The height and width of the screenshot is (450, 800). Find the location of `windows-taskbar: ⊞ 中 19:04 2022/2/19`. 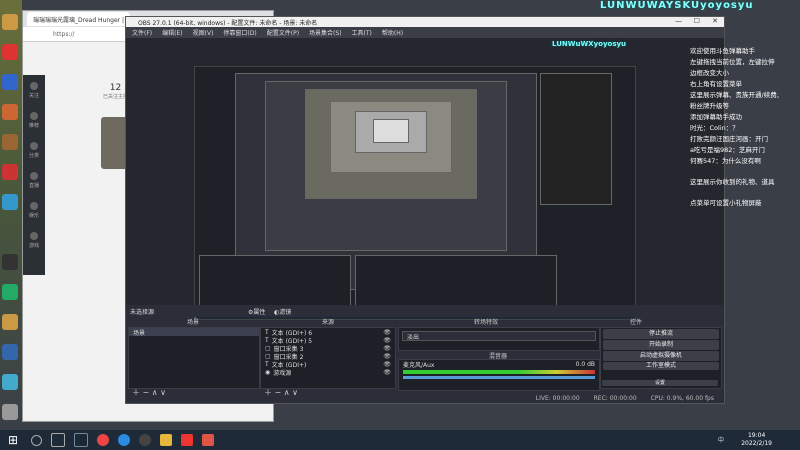

windows-taskbar: ⊞ 中 19:04 2022/2/19 is located at coordinates (400, 440).